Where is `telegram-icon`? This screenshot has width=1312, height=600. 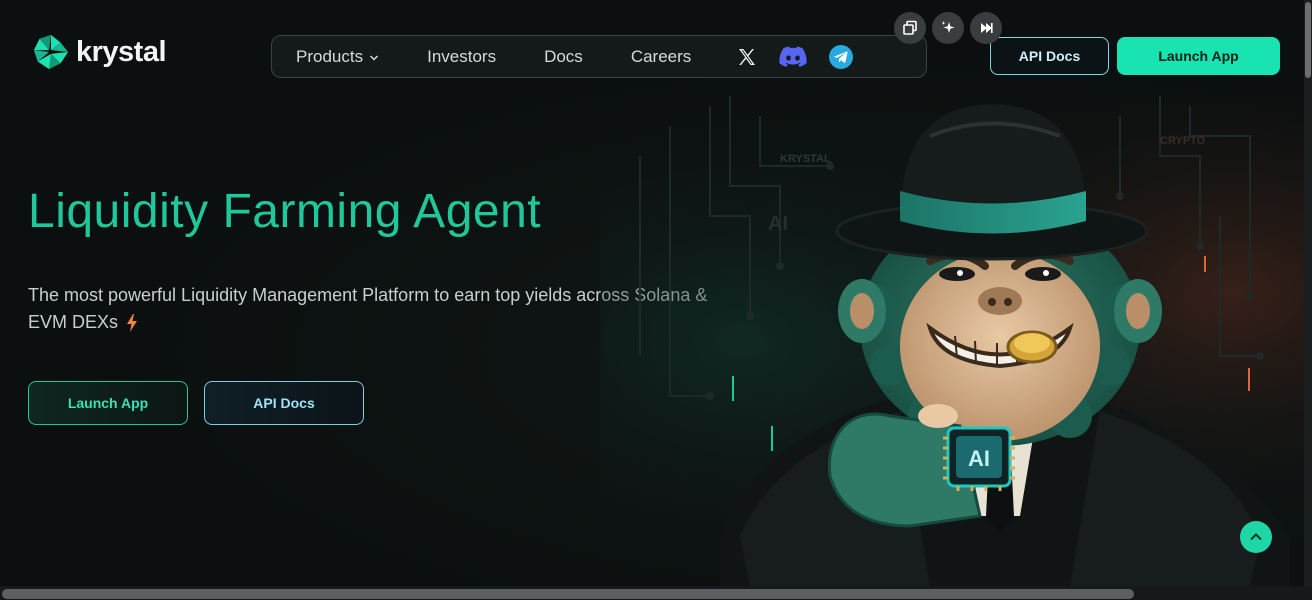 telegram-icon is located at coordinates (841, 56).